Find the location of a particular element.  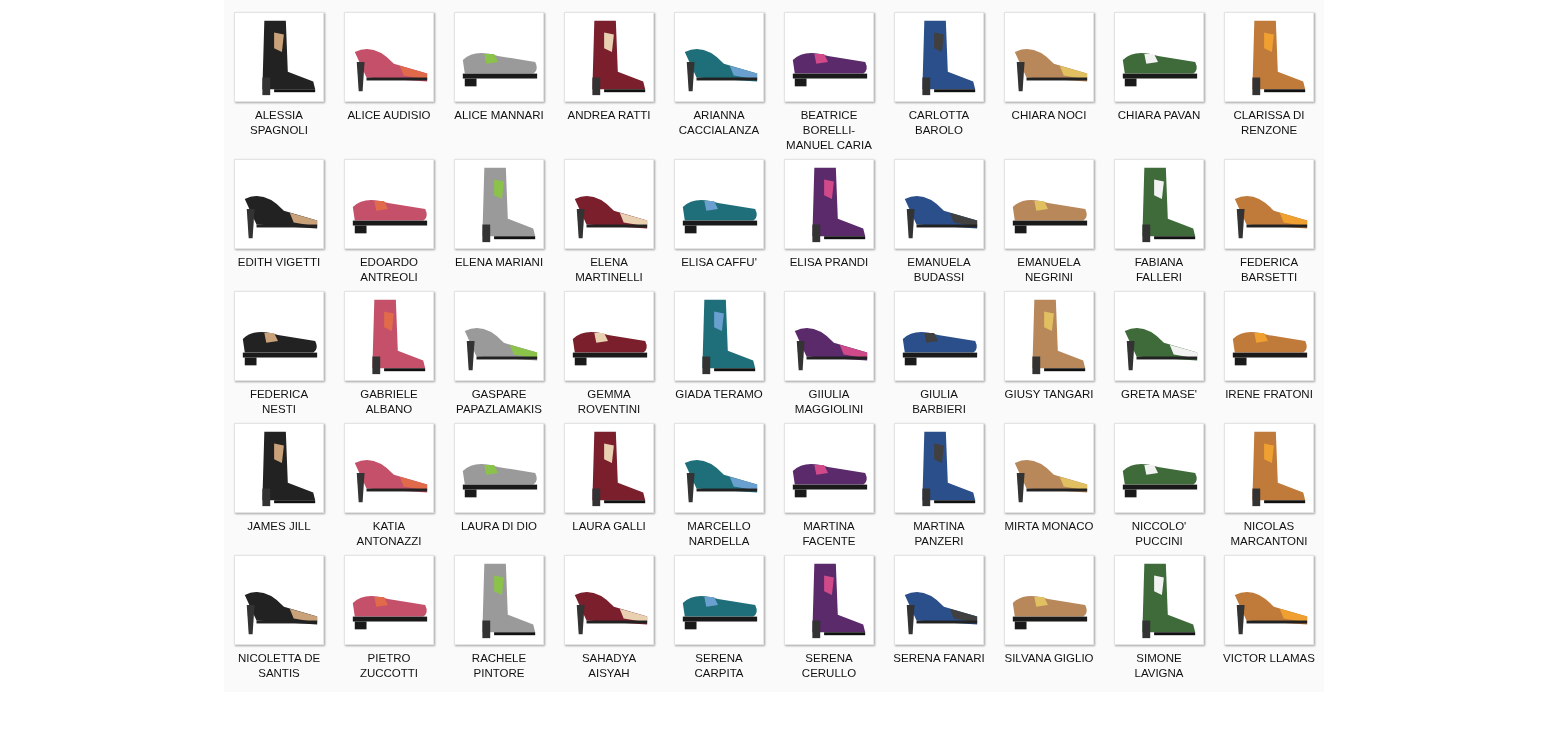

file-name: GIIULIA MAGGIOLINI is located at coordinates (829, 402).